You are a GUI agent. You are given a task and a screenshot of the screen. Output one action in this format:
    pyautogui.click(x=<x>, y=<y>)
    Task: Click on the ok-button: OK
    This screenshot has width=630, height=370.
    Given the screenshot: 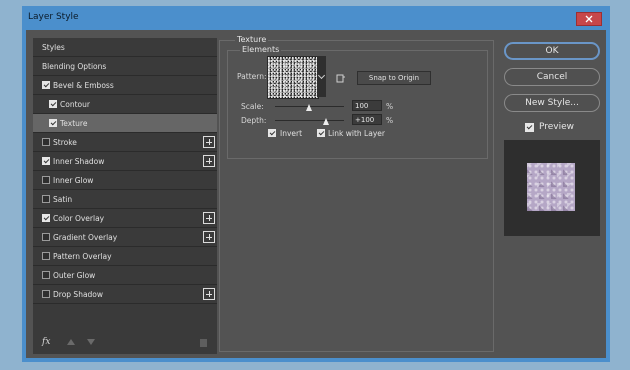 What is the action you would take?
    pyautogui.click(x=552, y=51)
    